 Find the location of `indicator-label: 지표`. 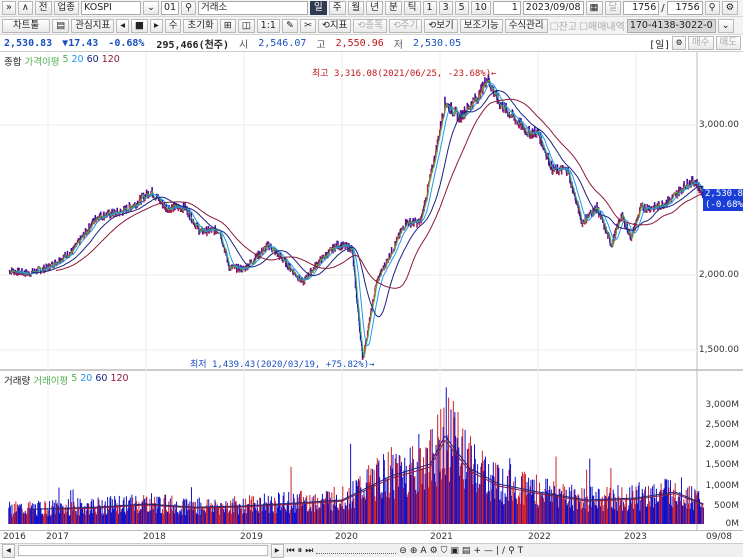

indicator-label: 지표 is located at coordinates (338, 25).